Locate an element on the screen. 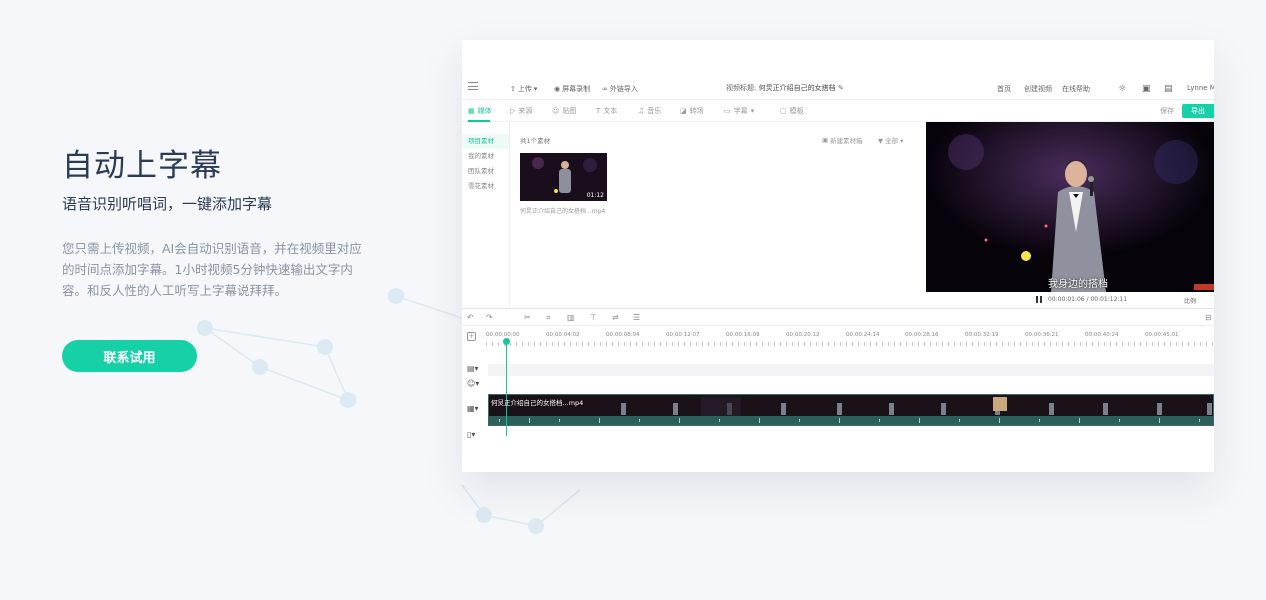 The width and height of the screenshot is (1266, 600). ruler-tick-label: 00:00:04:02 is located at coordinates (563, 335).